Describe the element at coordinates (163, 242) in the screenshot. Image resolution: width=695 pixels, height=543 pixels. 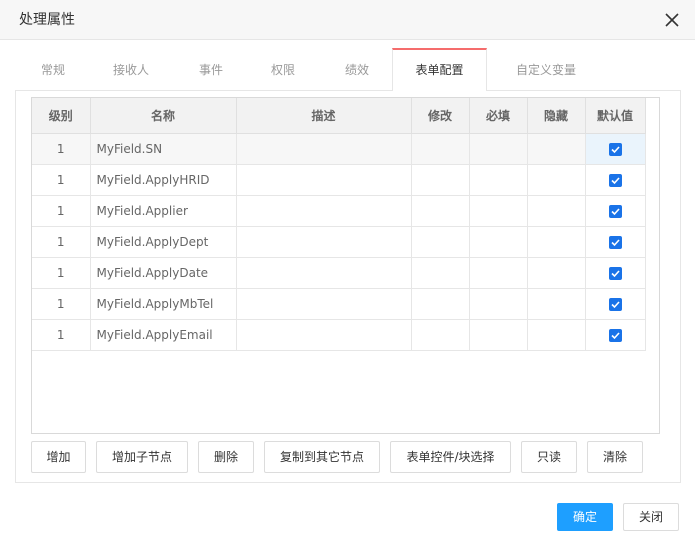
I see `cell-name: MyField.ApplyDept` at that location.